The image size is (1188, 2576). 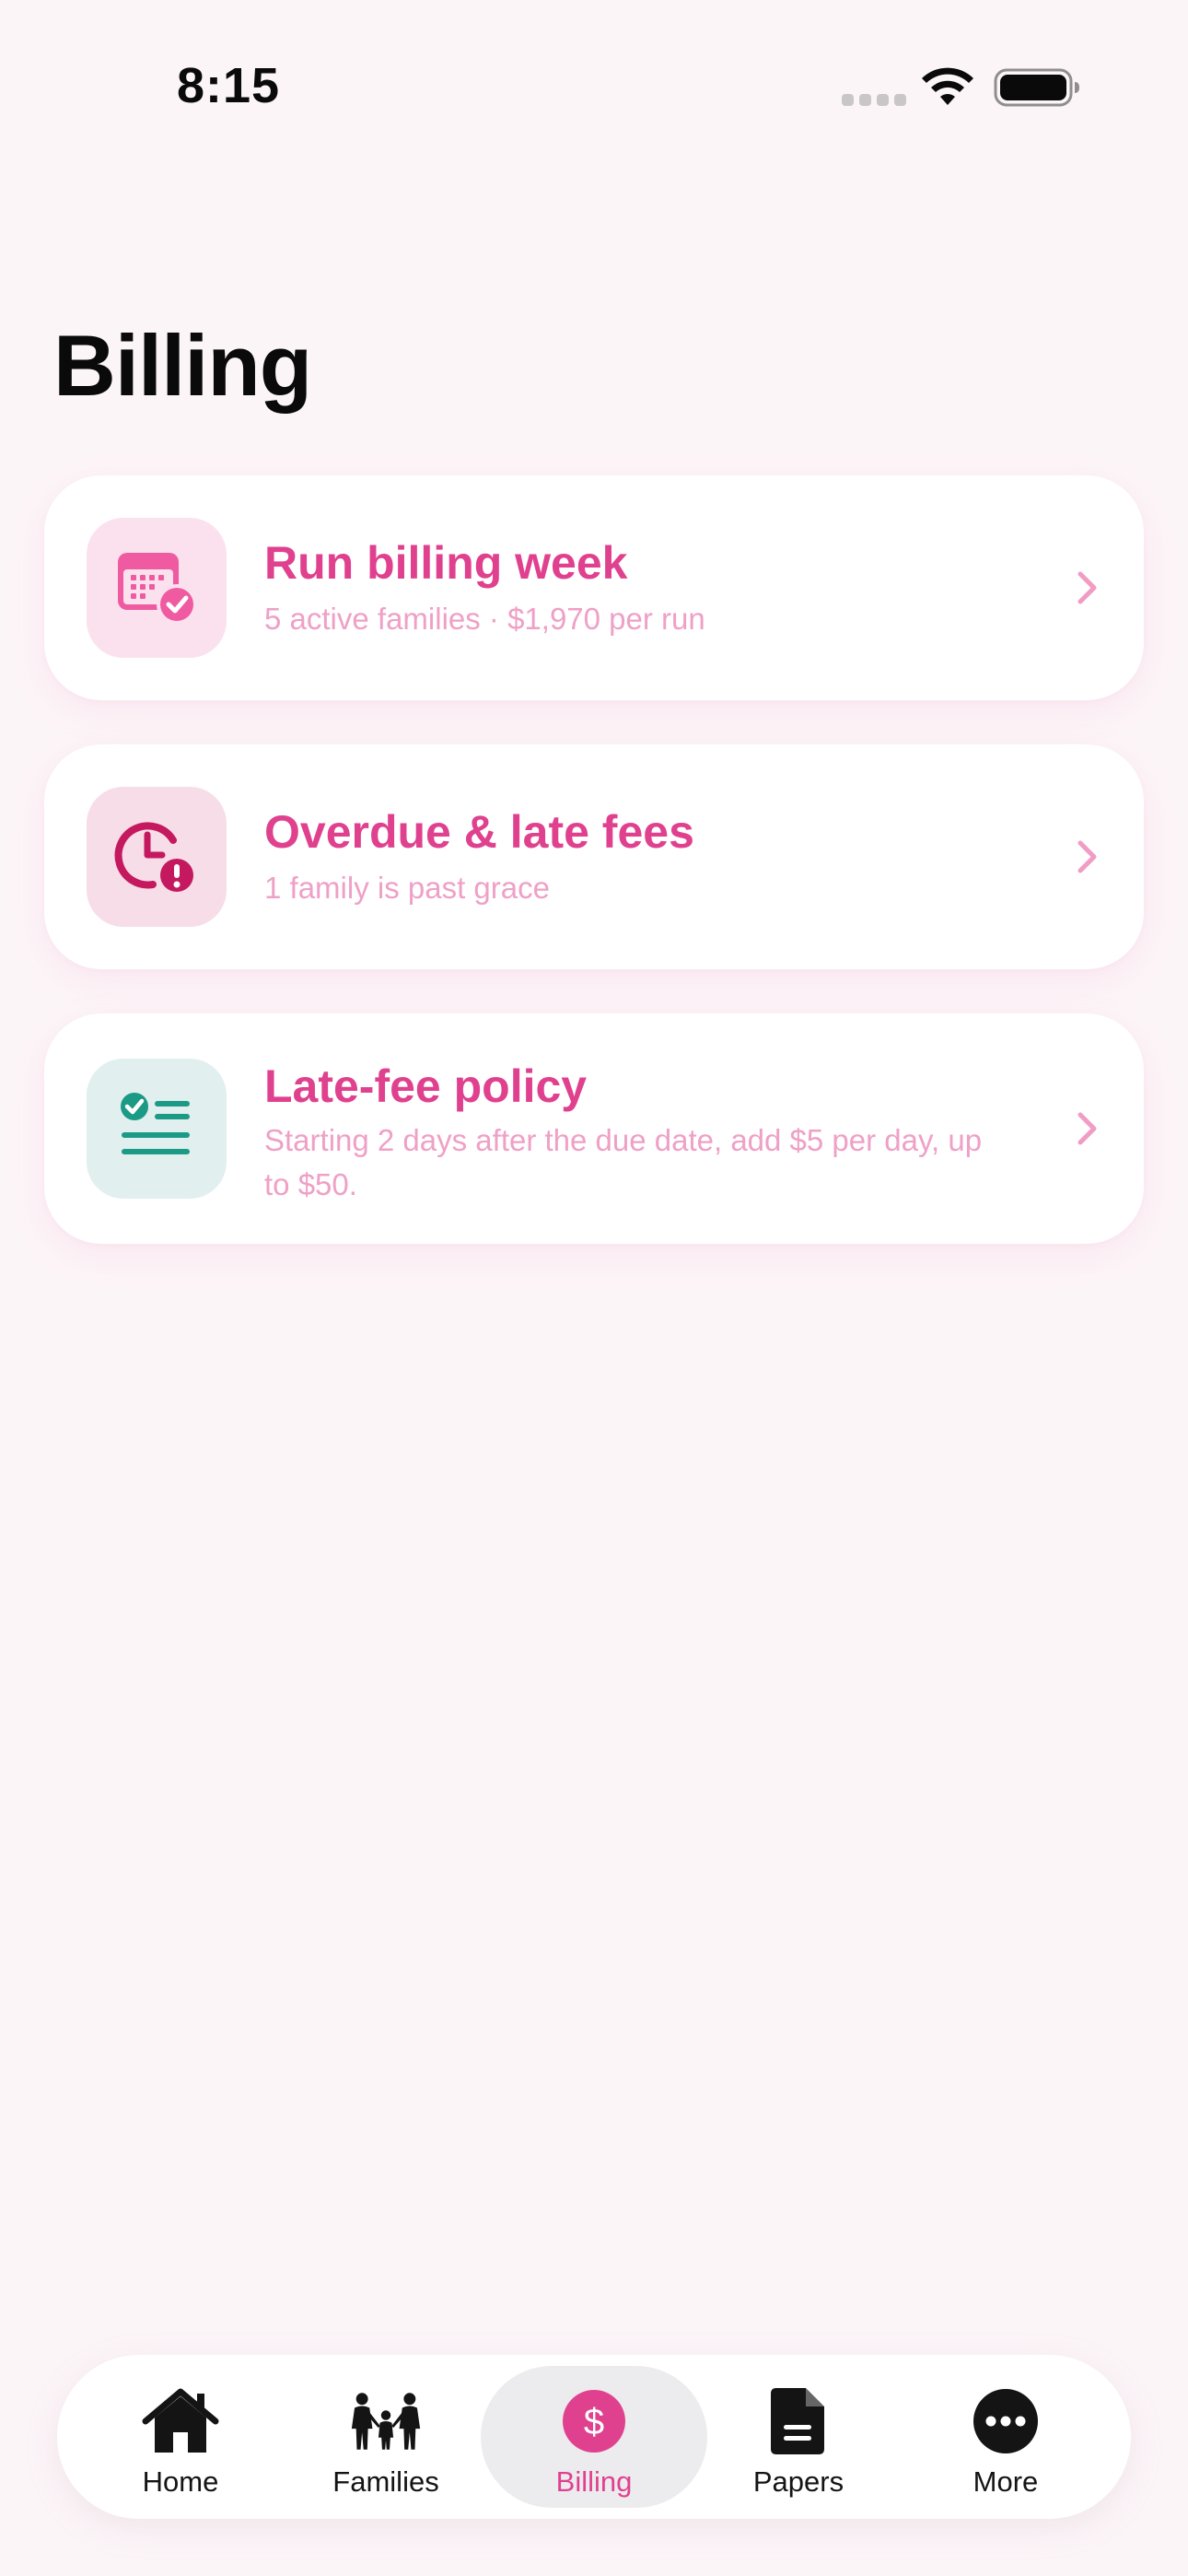 What do you see at coordinates (594, 87) in the screenshot?
I see `status-bar: 8:15` at bounding box center [594, 87].